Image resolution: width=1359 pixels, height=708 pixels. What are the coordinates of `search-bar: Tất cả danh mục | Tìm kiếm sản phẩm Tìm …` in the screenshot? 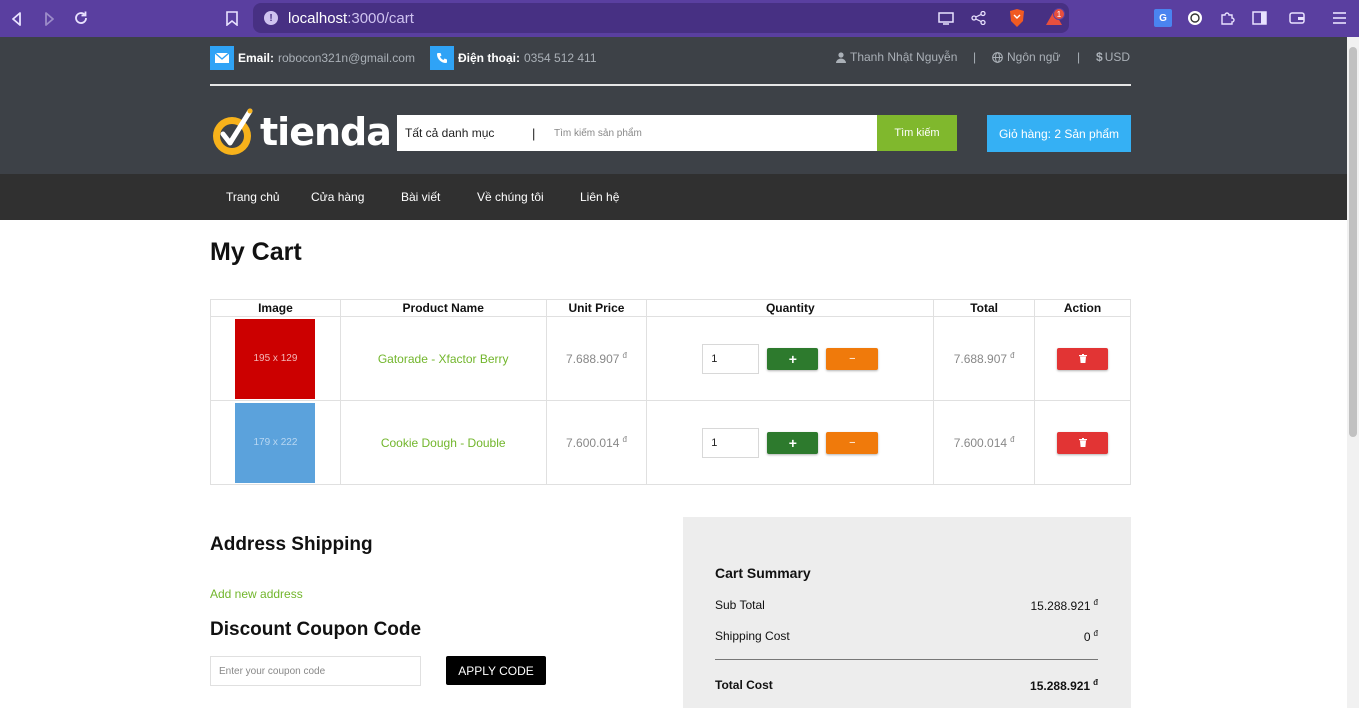 It's located at (677, 133).